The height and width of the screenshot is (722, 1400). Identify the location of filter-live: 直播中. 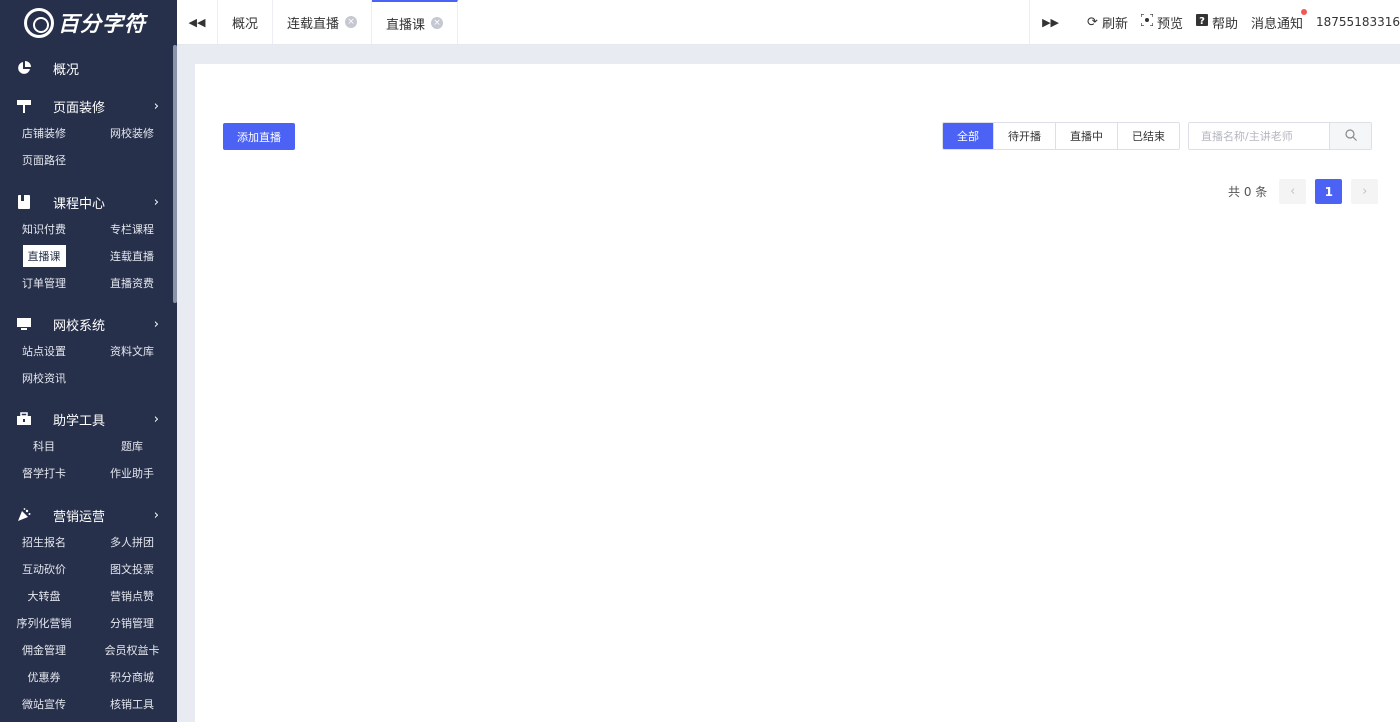
(1087, 136).